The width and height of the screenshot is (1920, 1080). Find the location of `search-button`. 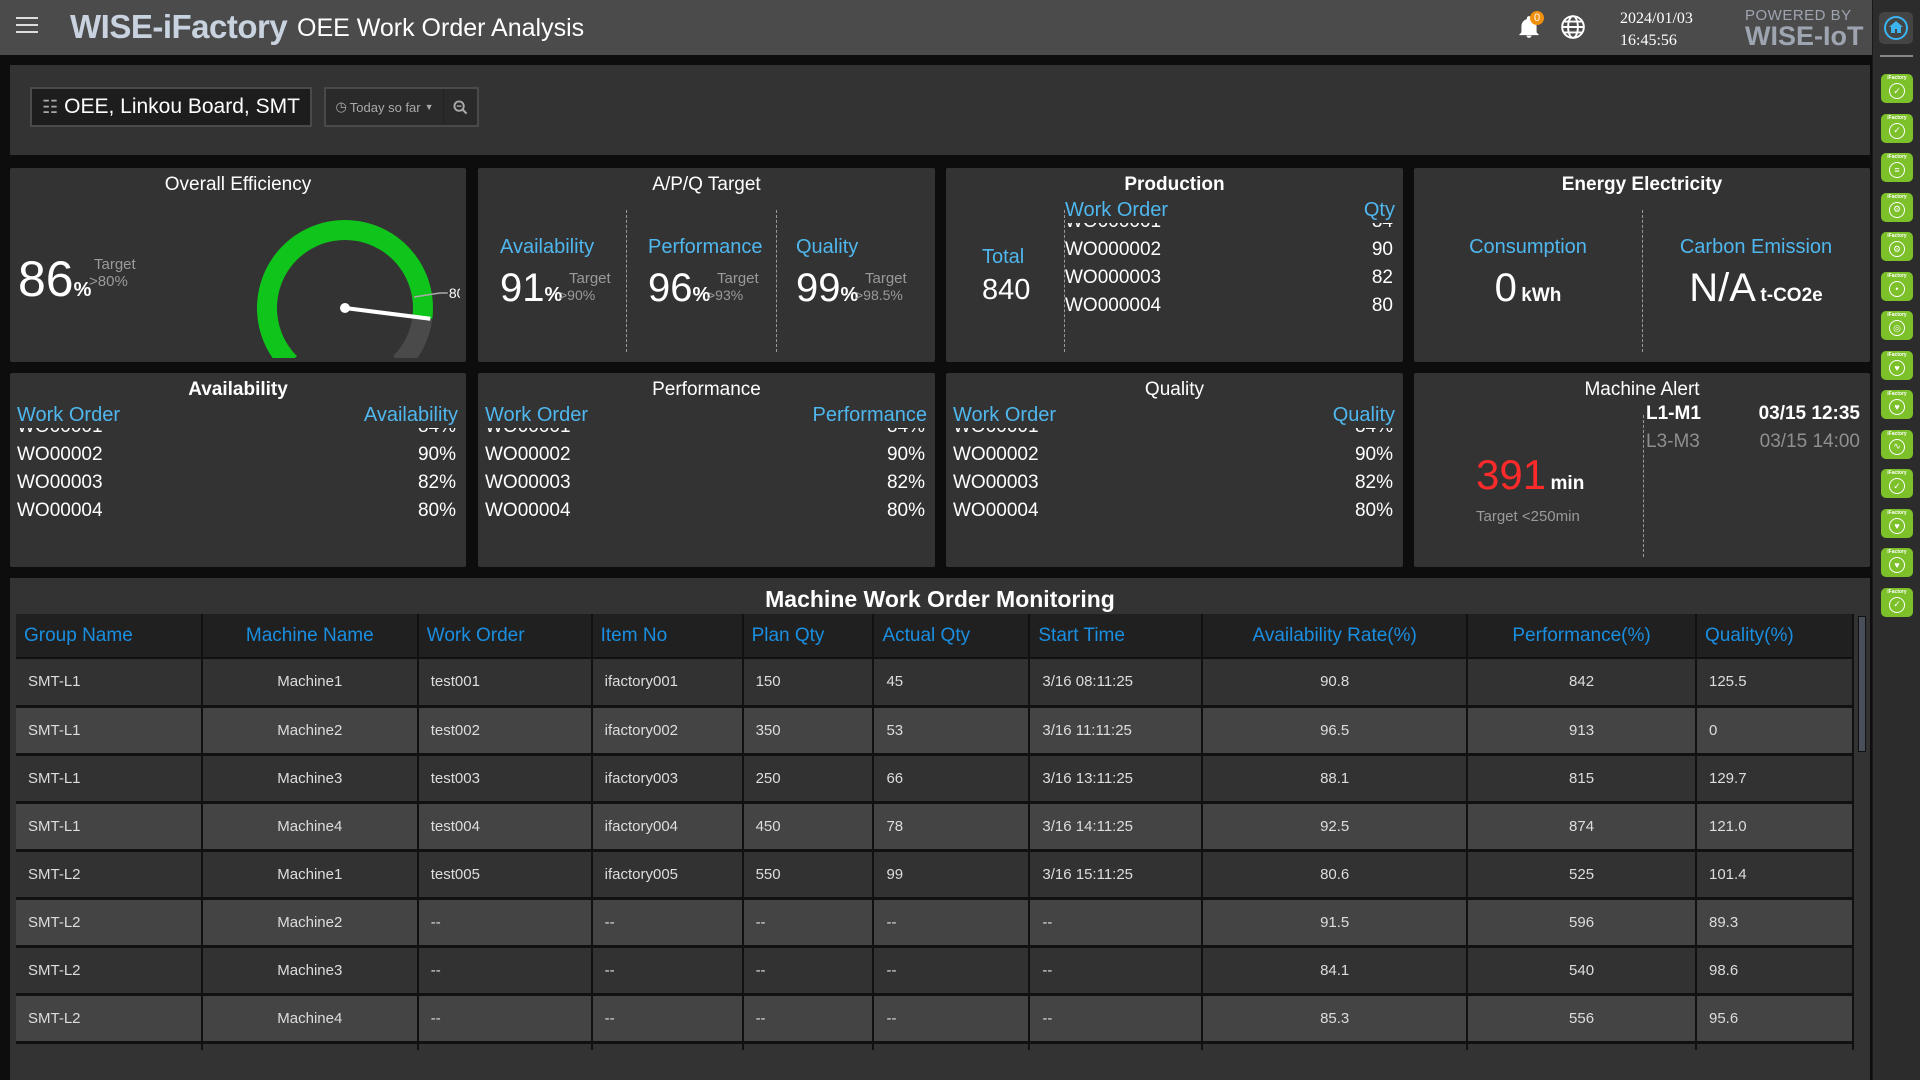

search-button is located at coordinates (460, 107).